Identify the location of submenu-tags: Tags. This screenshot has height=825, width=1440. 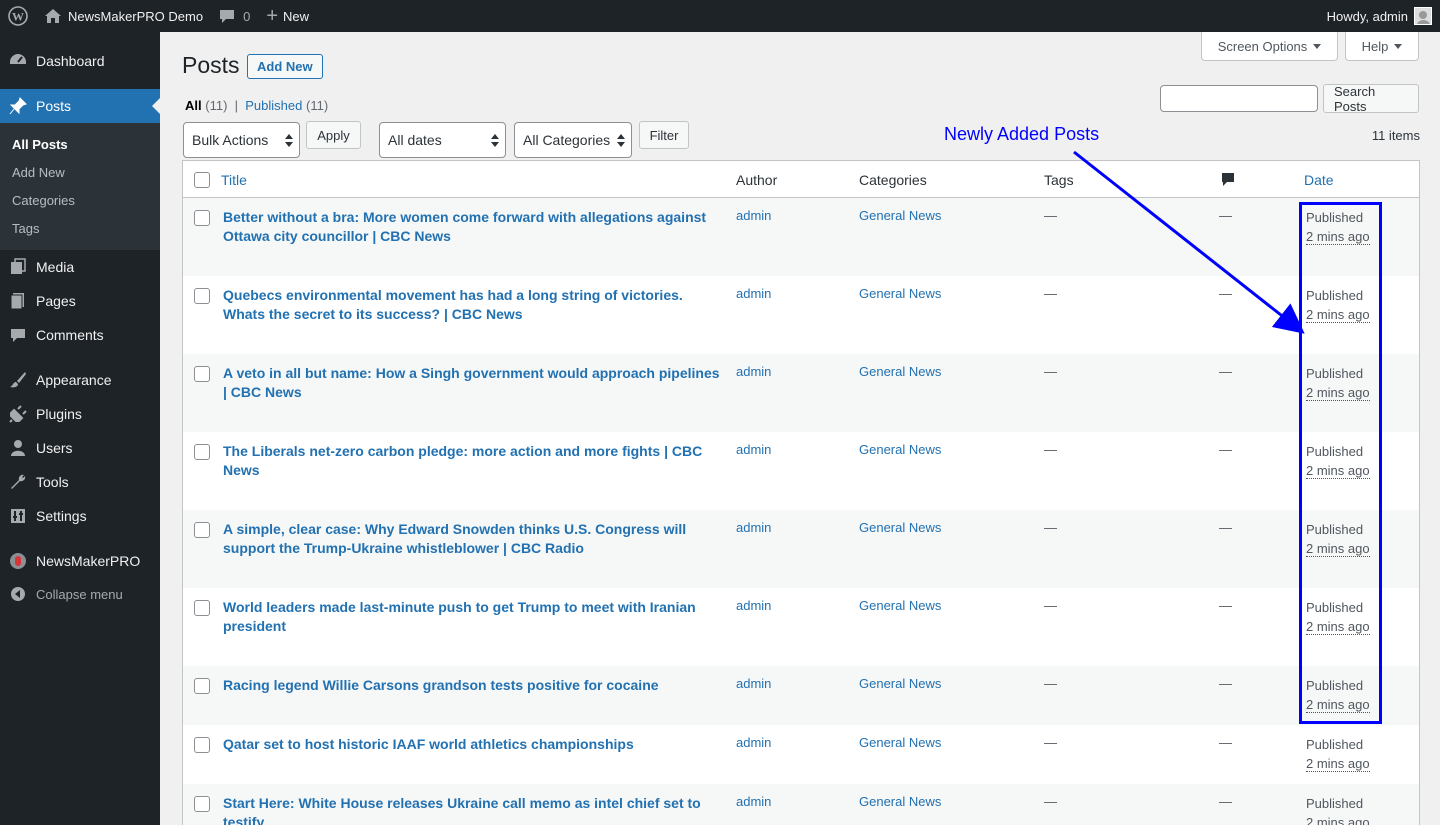
(25, 228).